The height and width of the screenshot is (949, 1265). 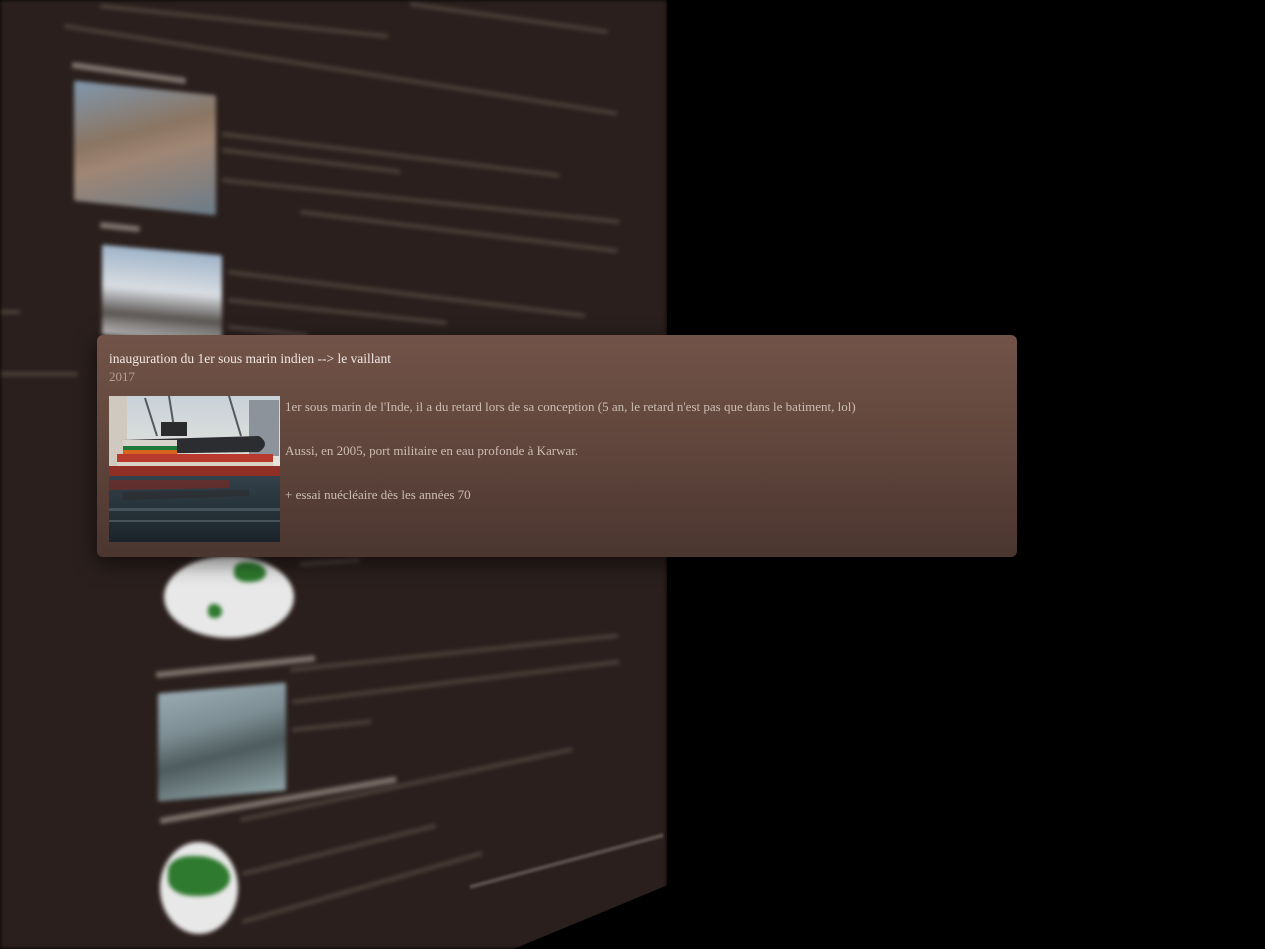 What do you see at coordinates (378, 494) in the screenshot?
I see `event-description-paragraph: + essai nuécléaire dès les années 70` at bounding box center [378, 494].